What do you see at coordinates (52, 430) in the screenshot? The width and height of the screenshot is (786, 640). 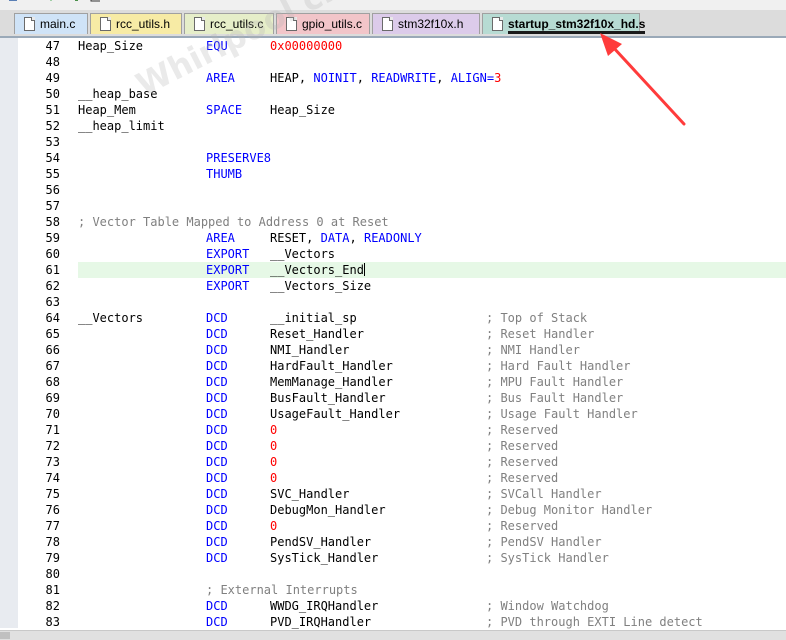 I see `line-number: 71` at bounding box center [52, 430].